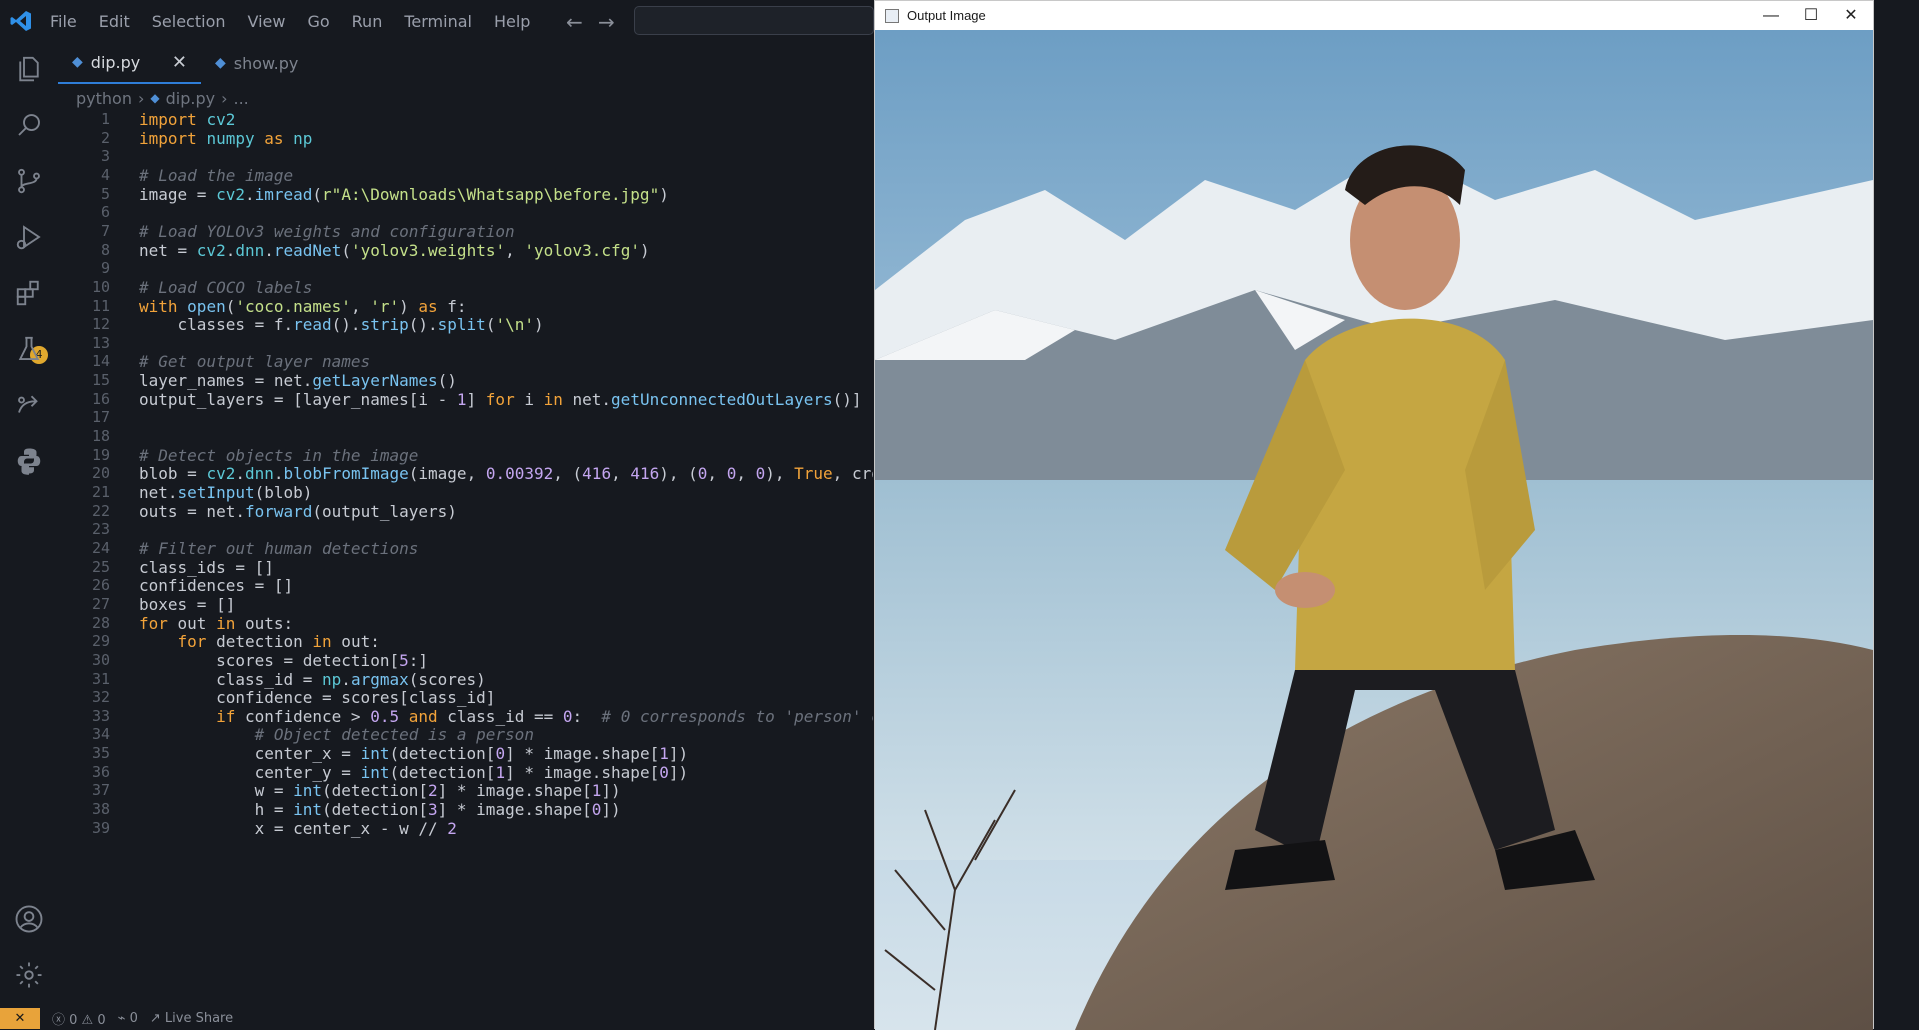 This screenshot has width=1919, height=1030. I want to click on code-text: w = int(detection[2] * image.shape[1]), so click(380, 791).